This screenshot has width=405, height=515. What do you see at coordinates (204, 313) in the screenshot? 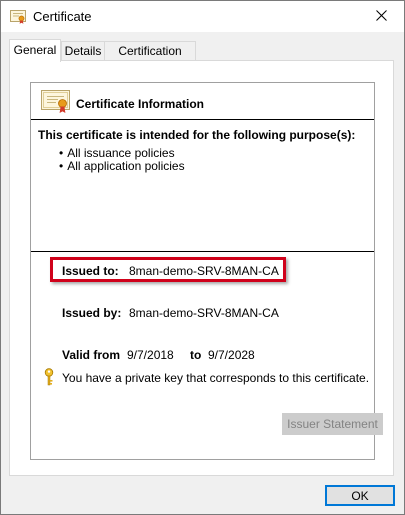
I see `issued-by-value: 8man-demo-SRV-8MAN-CA` at bounding box center [204, 313].